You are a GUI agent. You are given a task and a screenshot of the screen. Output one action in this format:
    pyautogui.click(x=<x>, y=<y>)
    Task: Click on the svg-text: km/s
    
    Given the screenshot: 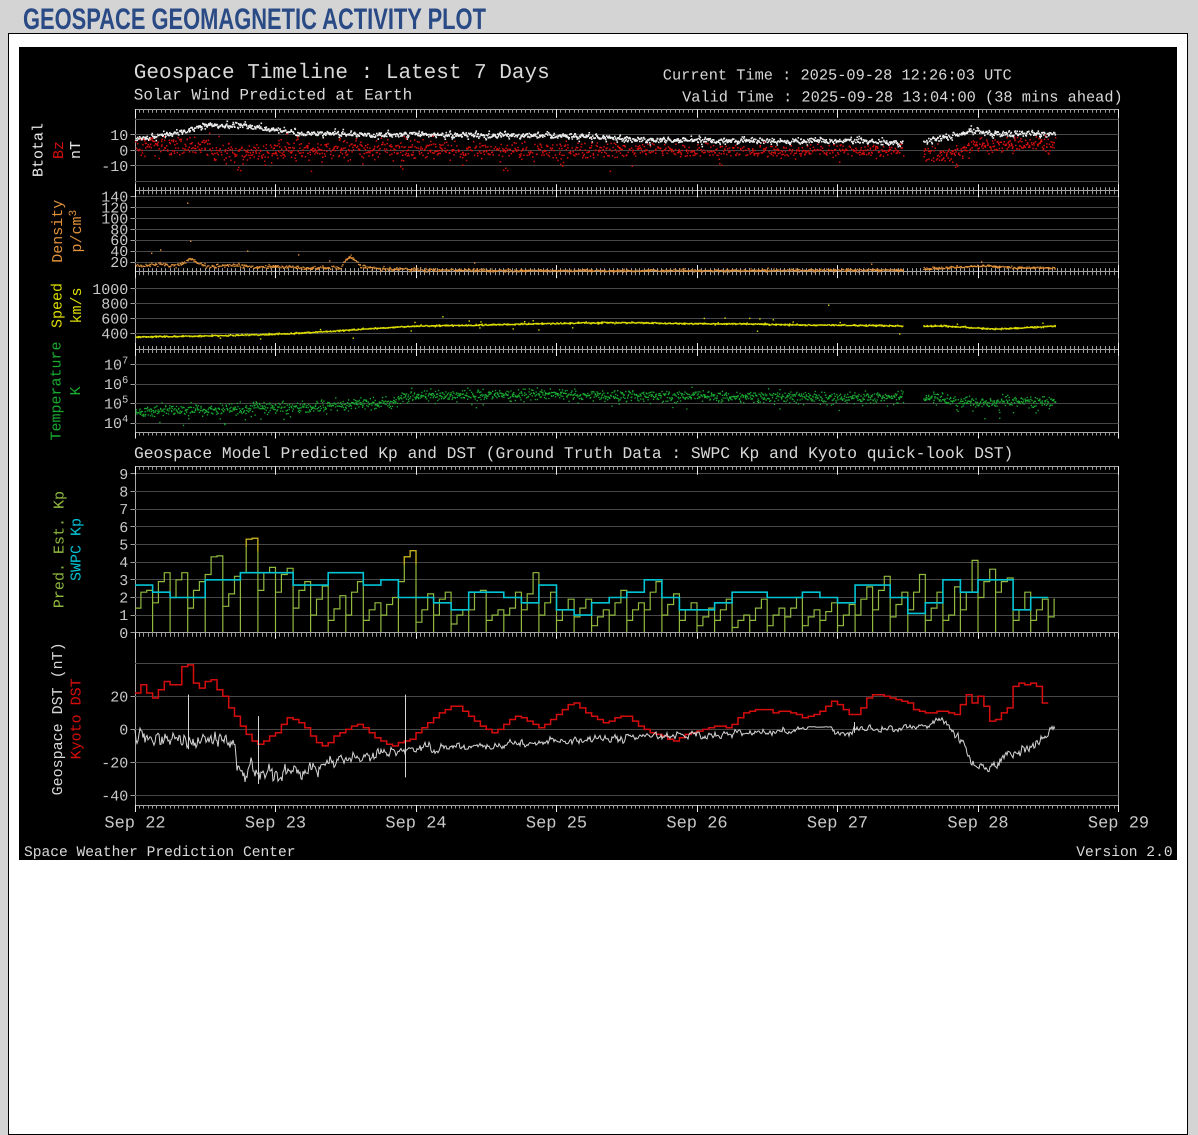 What is the action you would take?
    pyautogui.click(x=77, y=306)
    